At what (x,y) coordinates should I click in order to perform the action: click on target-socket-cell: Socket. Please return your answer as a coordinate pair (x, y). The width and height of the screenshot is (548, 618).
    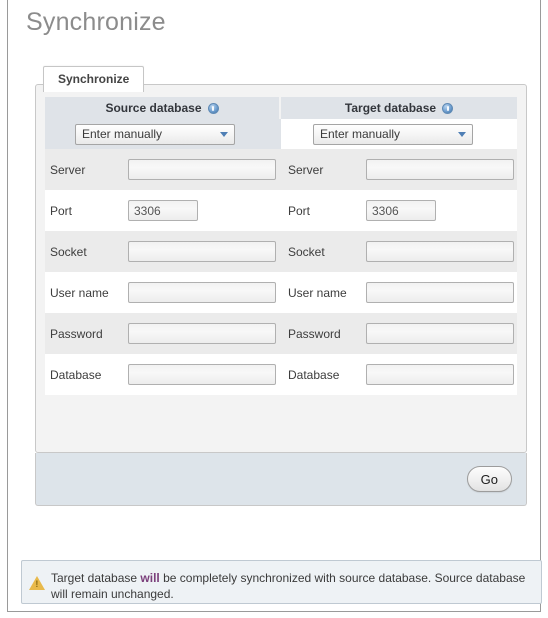
    Looking at the image, I should click on (399, 251).